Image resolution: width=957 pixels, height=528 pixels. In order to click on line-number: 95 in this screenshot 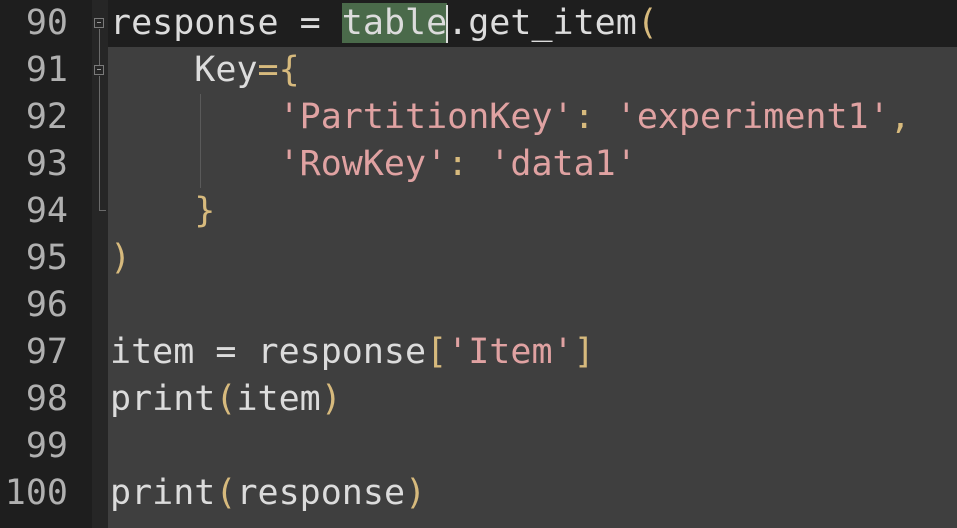, I will do `click(46, 258)`.